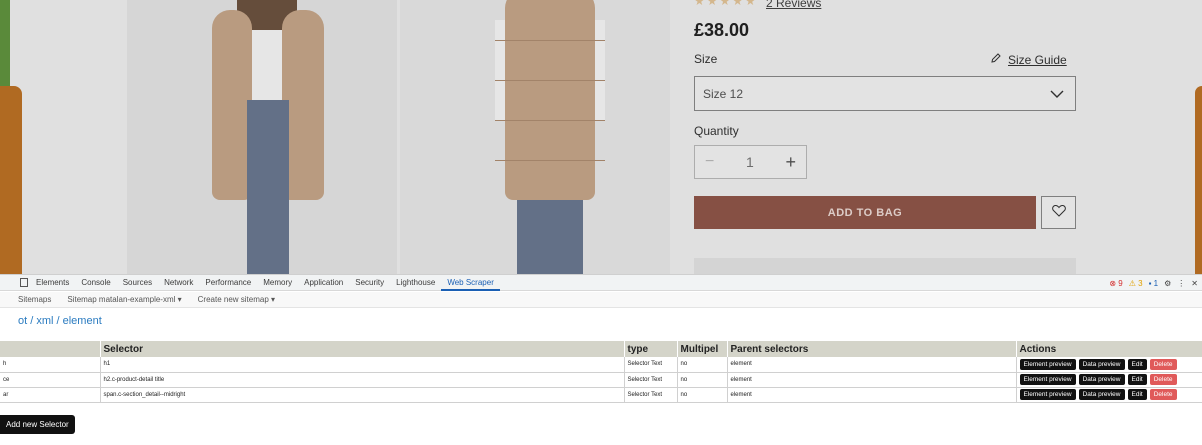 The image size is (1202, 445). What do you see at coordinates (1057, 95) in the screenshot?
I see `chevron-down-icon` at bounding box center [1057, 95].